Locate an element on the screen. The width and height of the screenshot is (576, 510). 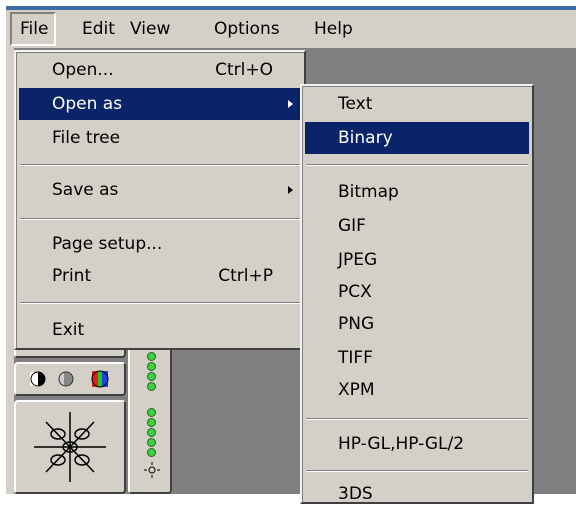
submenu-item-jpeg: JPEG is located at coordinates (417, 260).